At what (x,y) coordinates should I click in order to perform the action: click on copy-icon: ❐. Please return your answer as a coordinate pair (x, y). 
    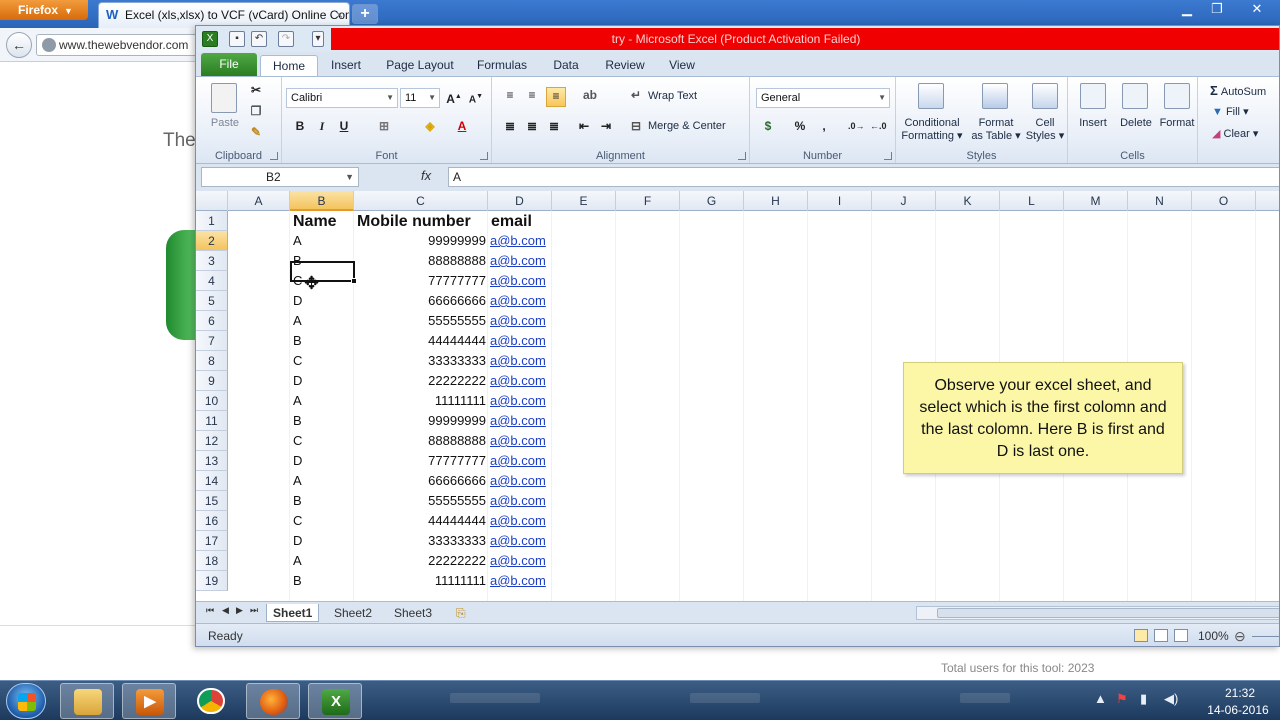
    Looking at the image, I should click on (256, 111).